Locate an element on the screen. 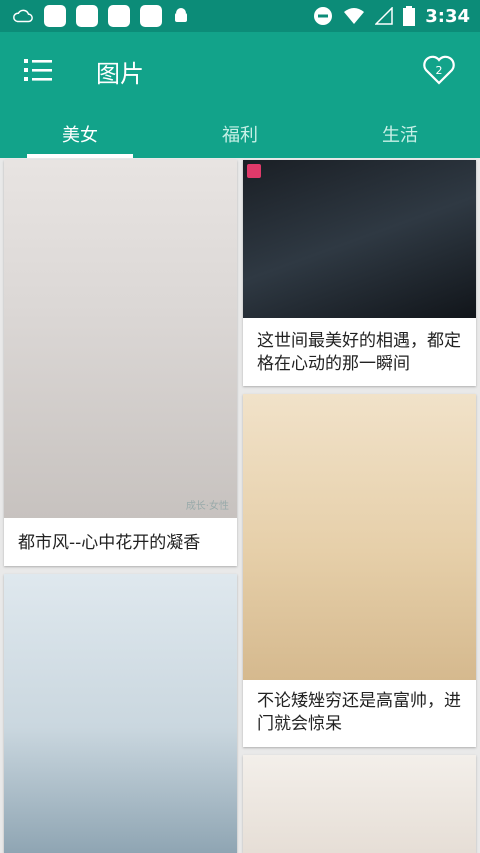 This screenshot has height=853, width=480. photo-card: 这世间最美好的相遇，都定格在心动的那一瞬间 is located at coordinates (359, 273).